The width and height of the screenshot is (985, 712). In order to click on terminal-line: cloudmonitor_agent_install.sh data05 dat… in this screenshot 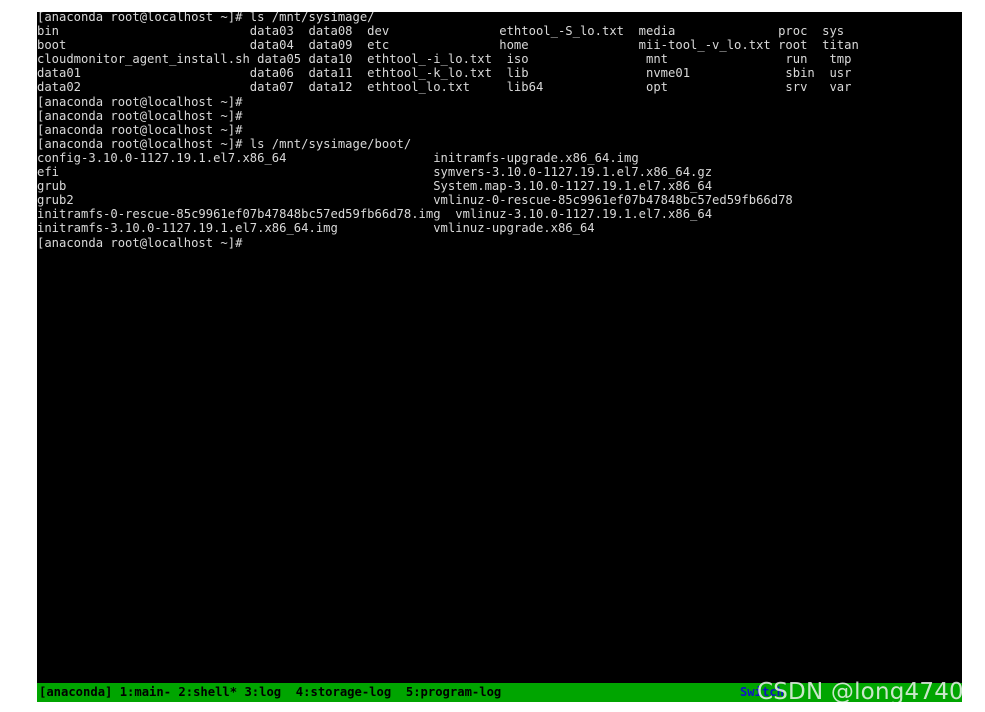, I will do `click(444, 59)`.